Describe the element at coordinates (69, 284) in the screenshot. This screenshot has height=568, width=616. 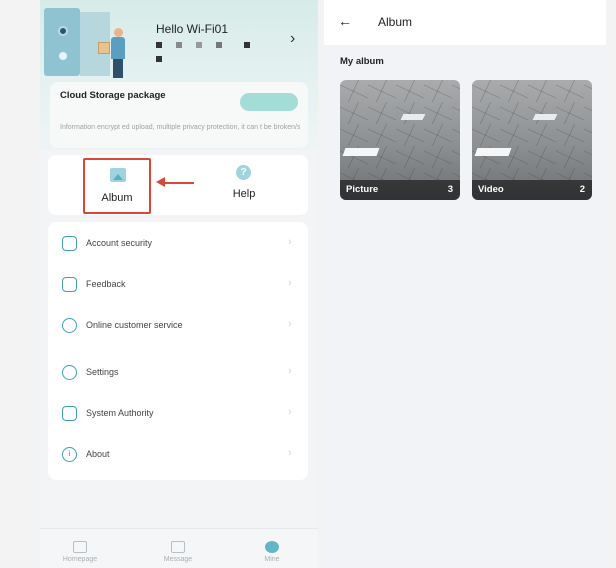
I see `feedback-icon` at that location.